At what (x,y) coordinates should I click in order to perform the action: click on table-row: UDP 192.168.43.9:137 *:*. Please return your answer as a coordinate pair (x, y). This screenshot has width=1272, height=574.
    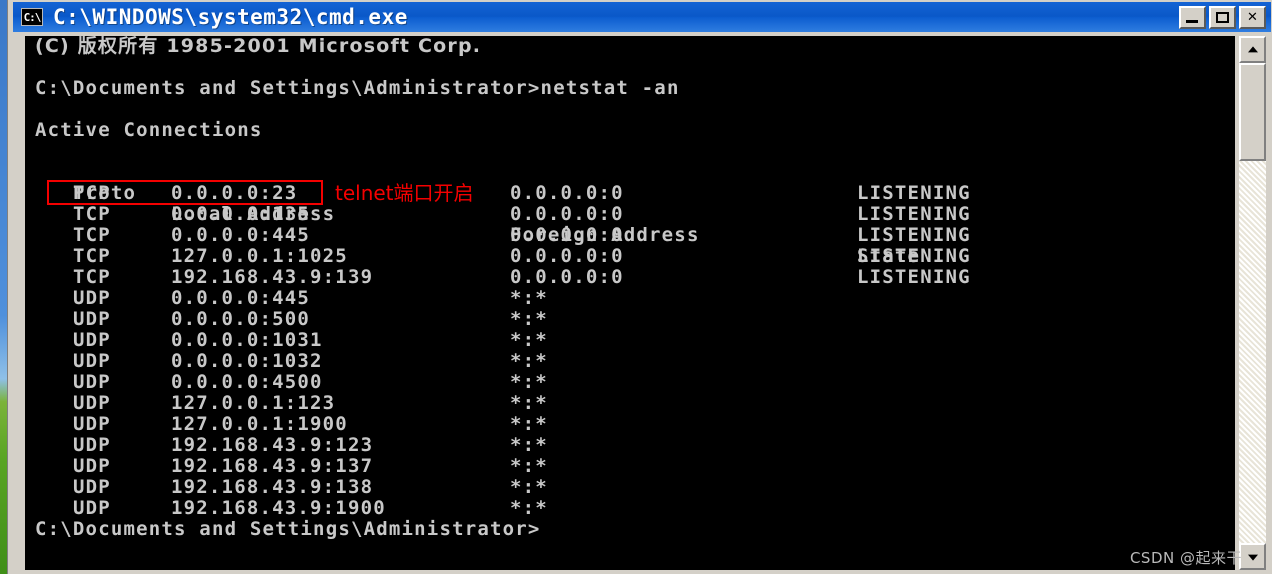
    Looking at the image, I should click on (630, 466).